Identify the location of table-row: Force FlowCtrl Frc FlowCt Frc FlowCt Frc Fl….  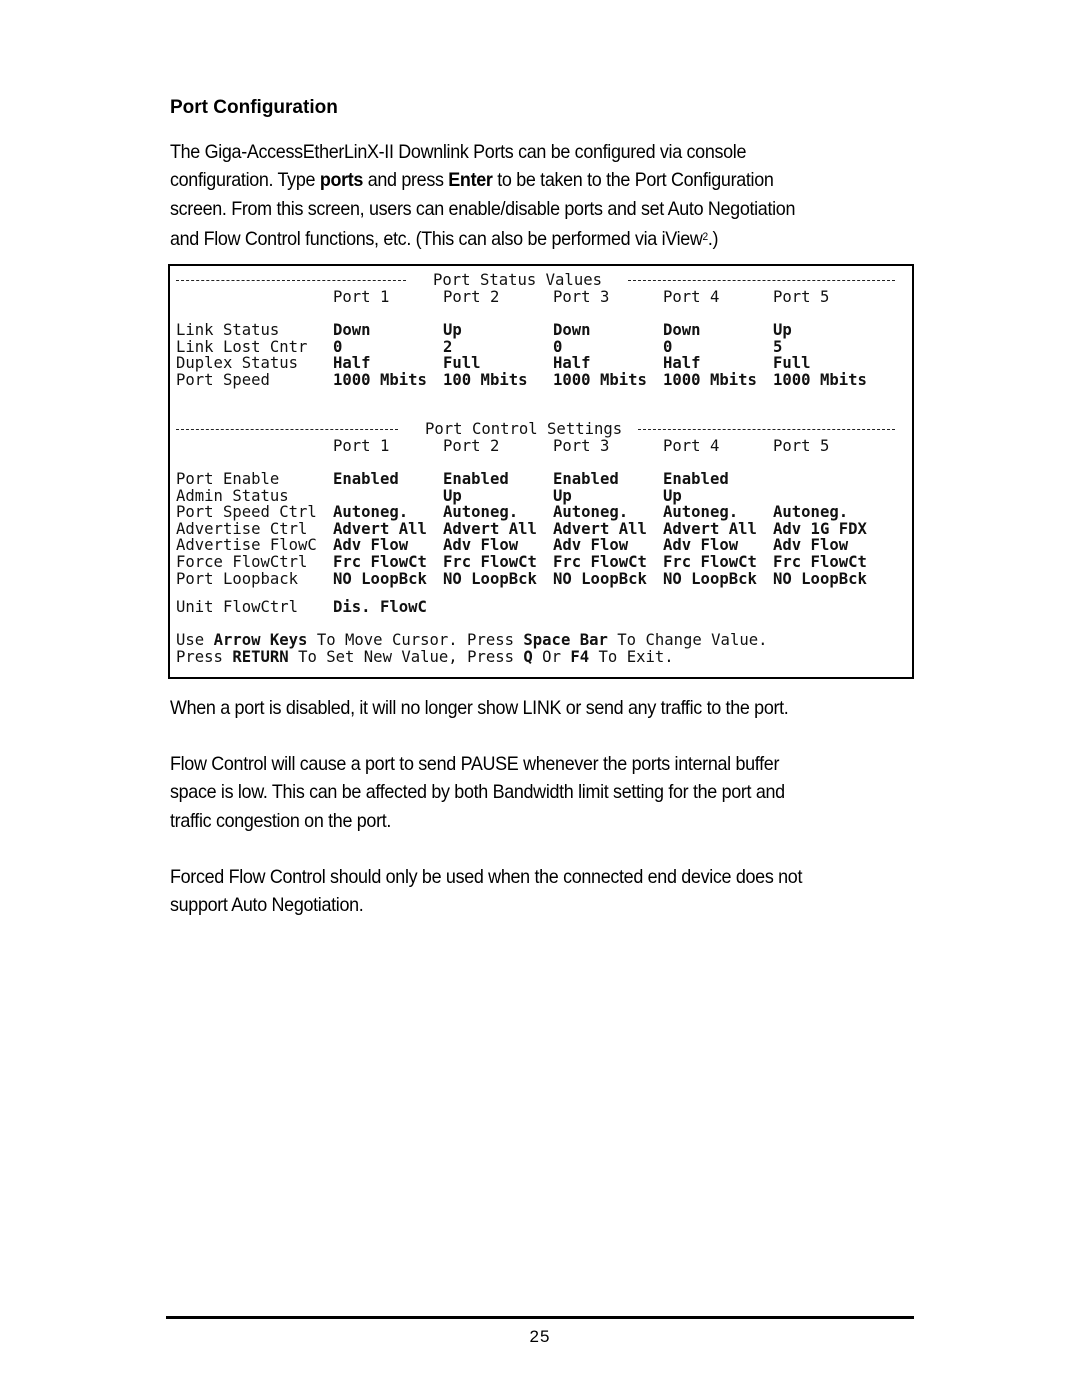
(541, 562).